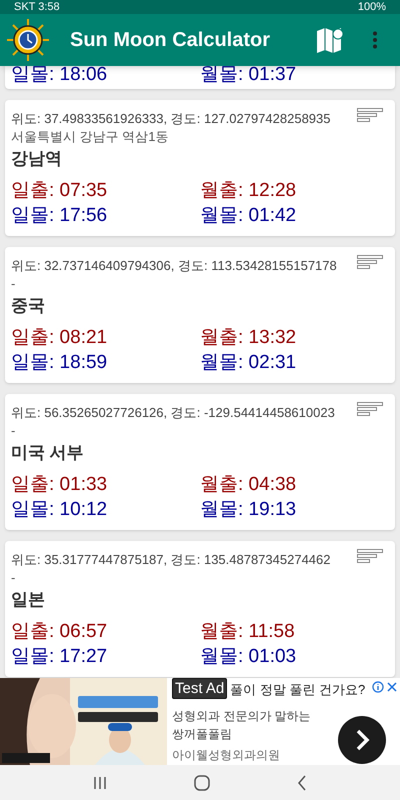 Image resolution: width=400 pixels, height=800 pixels. What do you see at coordinates (247, 632) in the screenshot?
I see `moonrise-time: 월출: 11:58` at bounding box center [247, 632].